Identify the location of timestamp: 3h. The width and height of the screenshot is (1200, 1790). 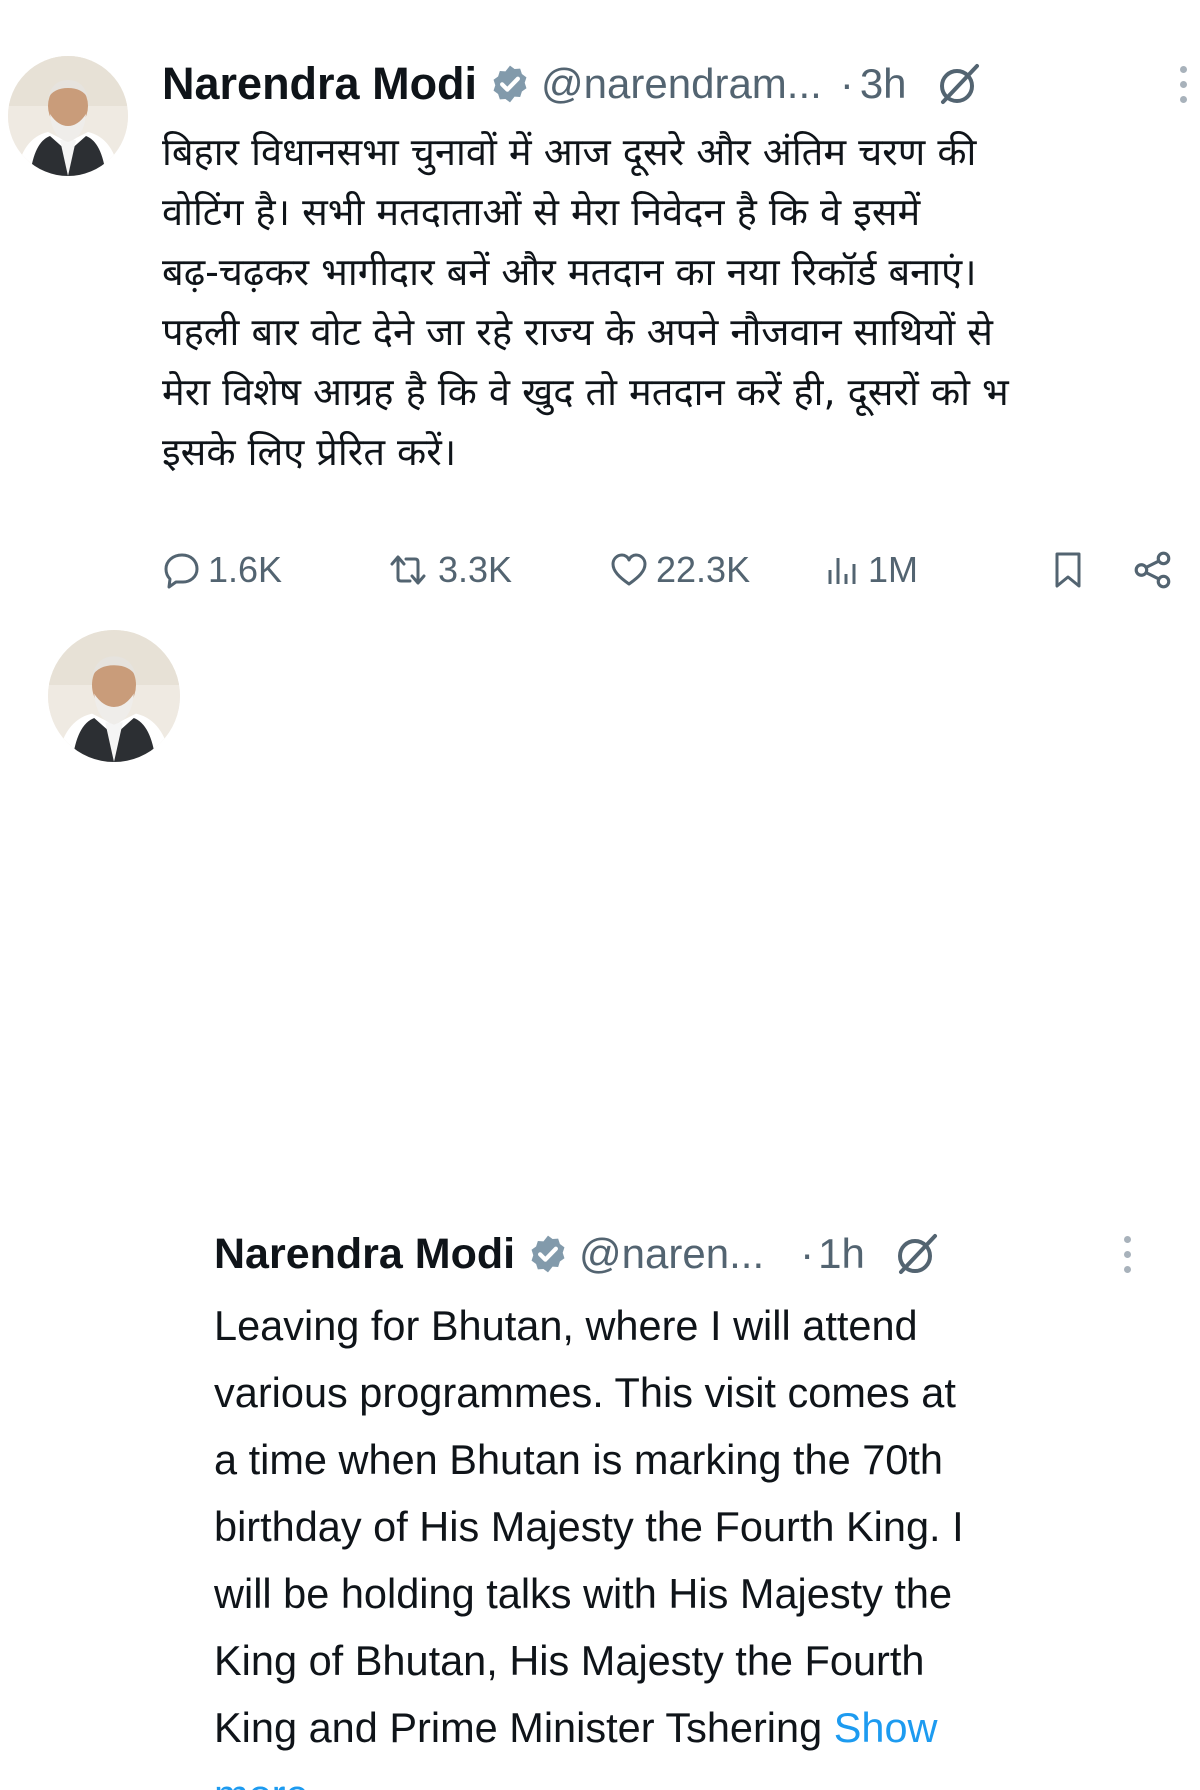
(883, 84).